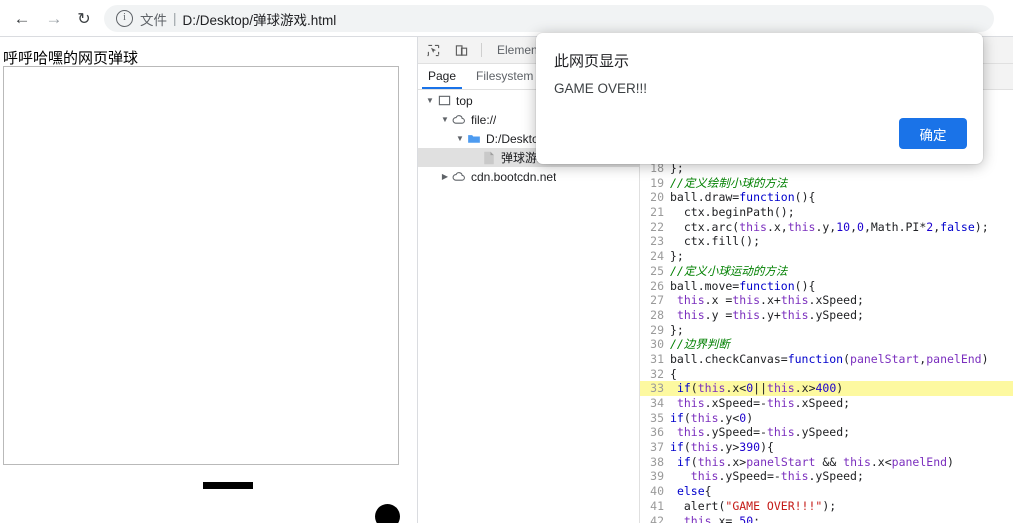  I want to click on inspect-element-icon, so click(433, 50).